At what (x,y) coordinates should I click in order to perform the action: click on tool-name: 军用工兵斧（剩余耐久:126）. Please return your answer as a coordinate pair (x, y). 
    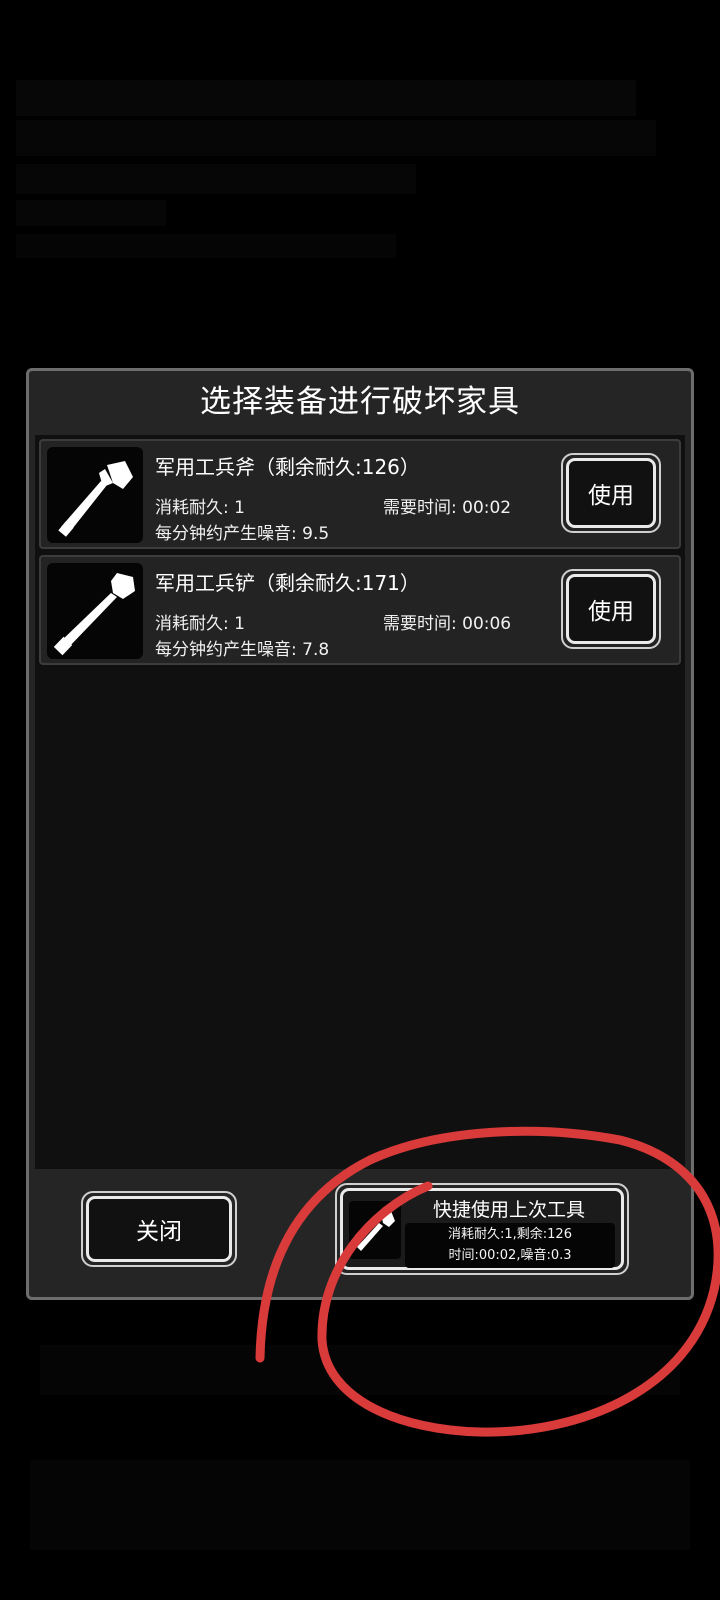
    Looking at the image, I should click on (287, 467).